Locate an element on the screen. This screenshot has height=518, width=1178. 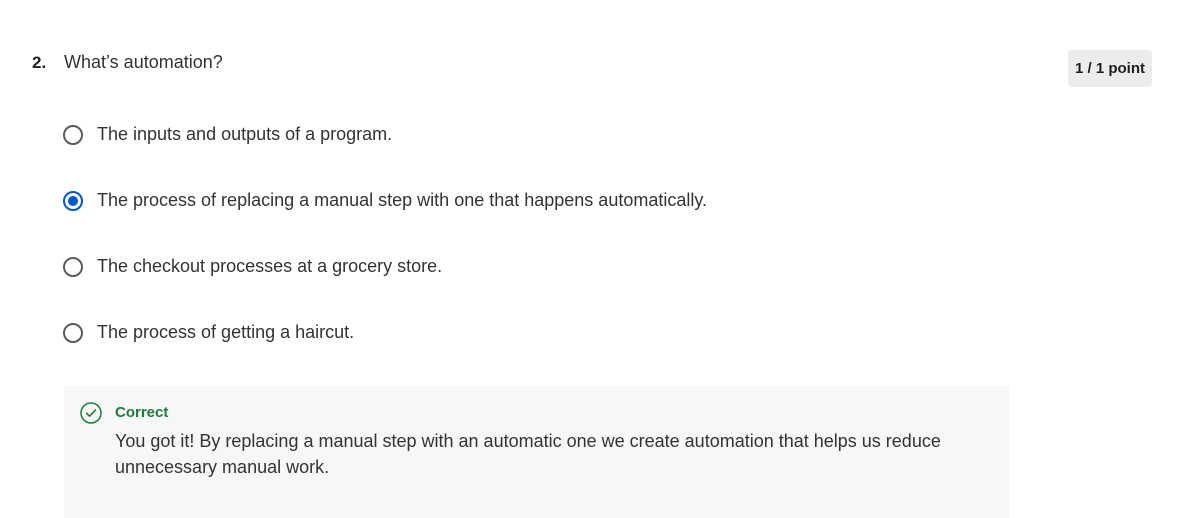
question-header: 2. What’s automation? is located at coordinates (127, 62).